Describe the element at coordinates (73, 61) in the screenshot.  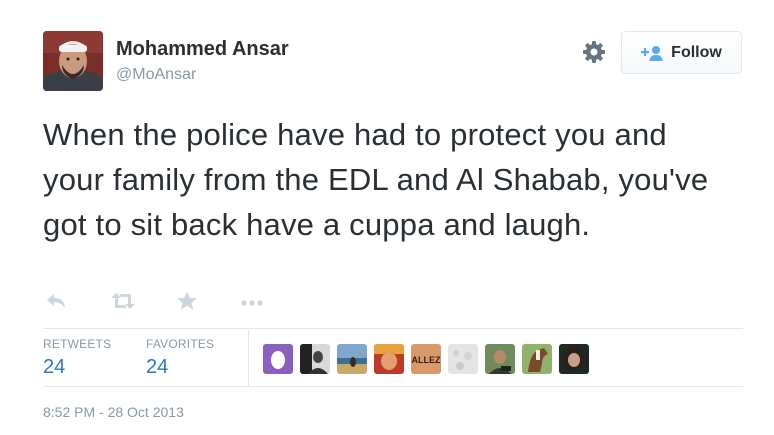
I see `author-avatar` at that location.